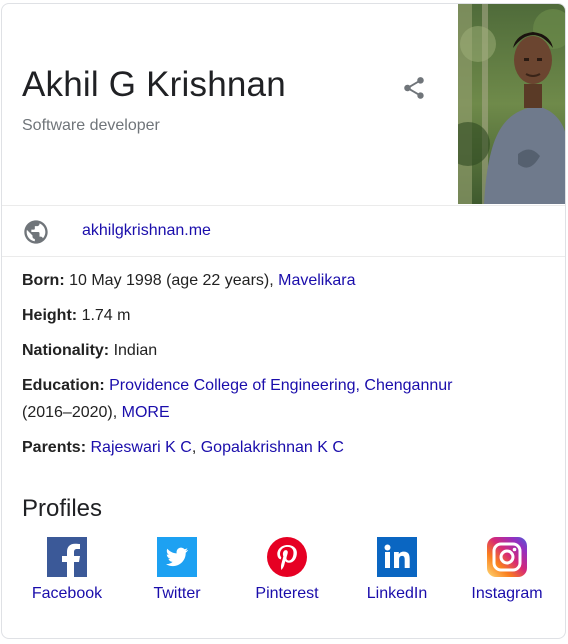 This screenshot has height=644, width=568. I want to click on twitter-icon, so click(177, 557).